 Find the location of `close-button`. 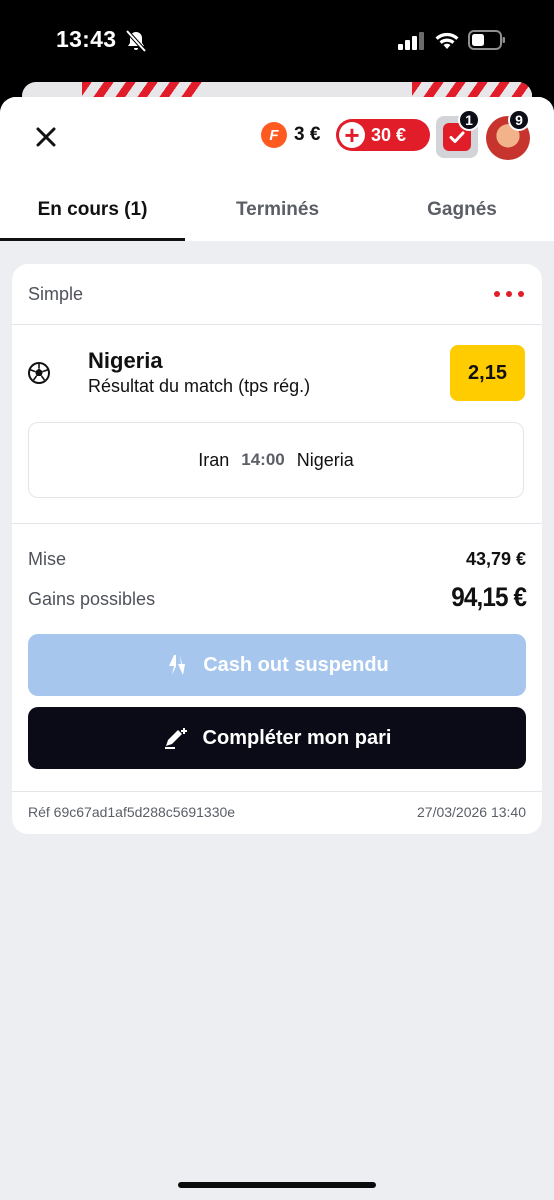

close-button is located at coordinates (46, 137).